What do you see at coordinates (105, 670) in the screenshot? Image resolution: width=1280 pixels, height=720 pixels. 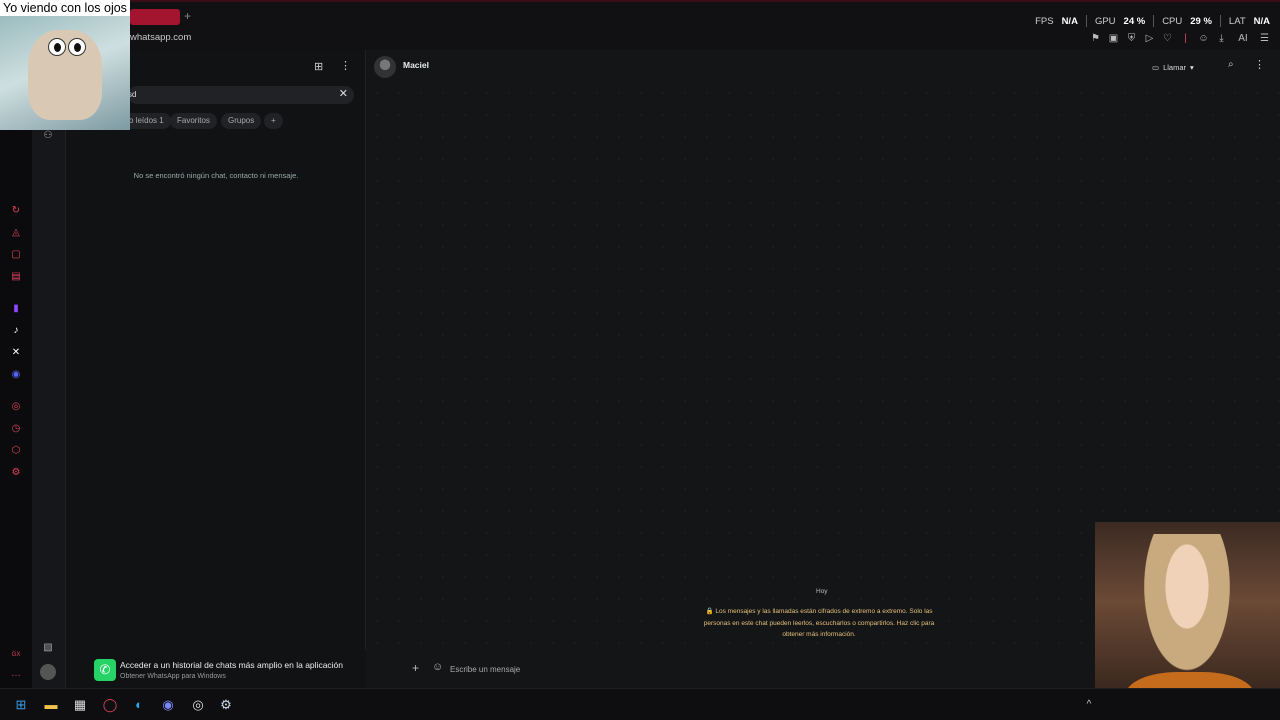 I see `whatsapp-icon: ✆` at bounding box center [105, 670].